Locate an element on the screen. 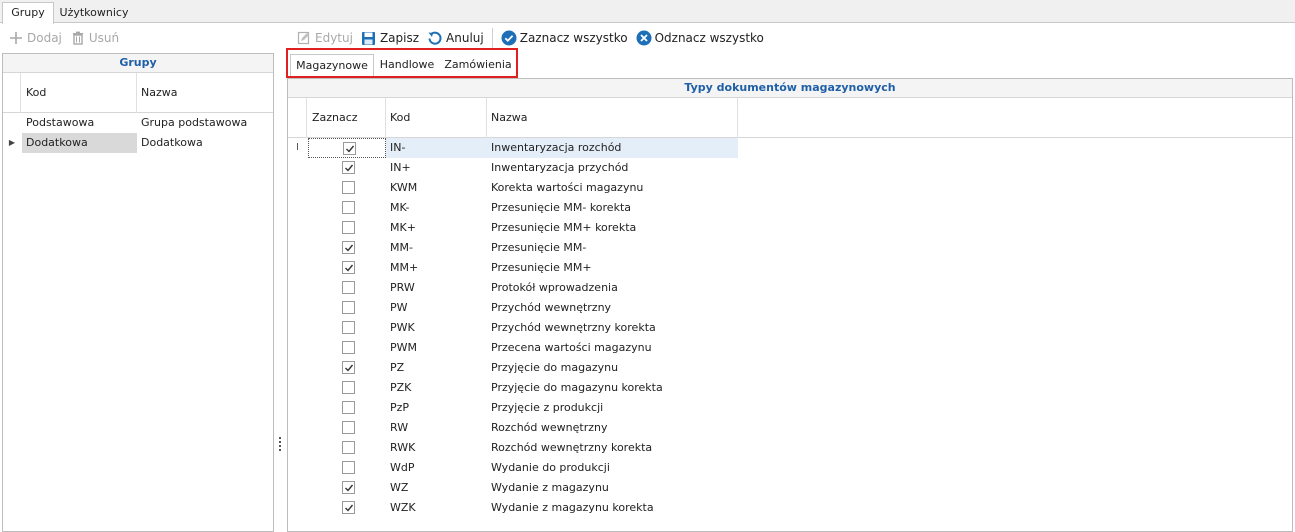  cell-kod: PRW is located at coordinates (436, 288).